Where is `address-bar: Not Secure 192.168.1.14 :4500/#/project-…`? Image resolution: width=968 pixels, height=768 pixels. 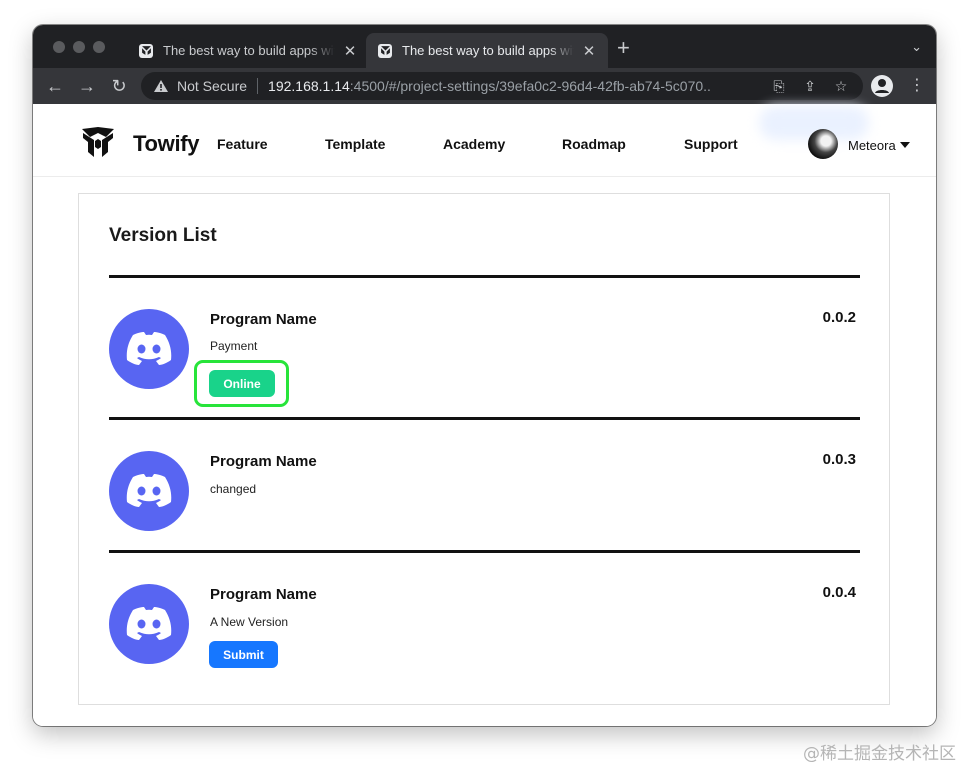
address-bar: Not Secure 192.168.1.14 :4500/#/project-… is located at coordinates (502, 86).